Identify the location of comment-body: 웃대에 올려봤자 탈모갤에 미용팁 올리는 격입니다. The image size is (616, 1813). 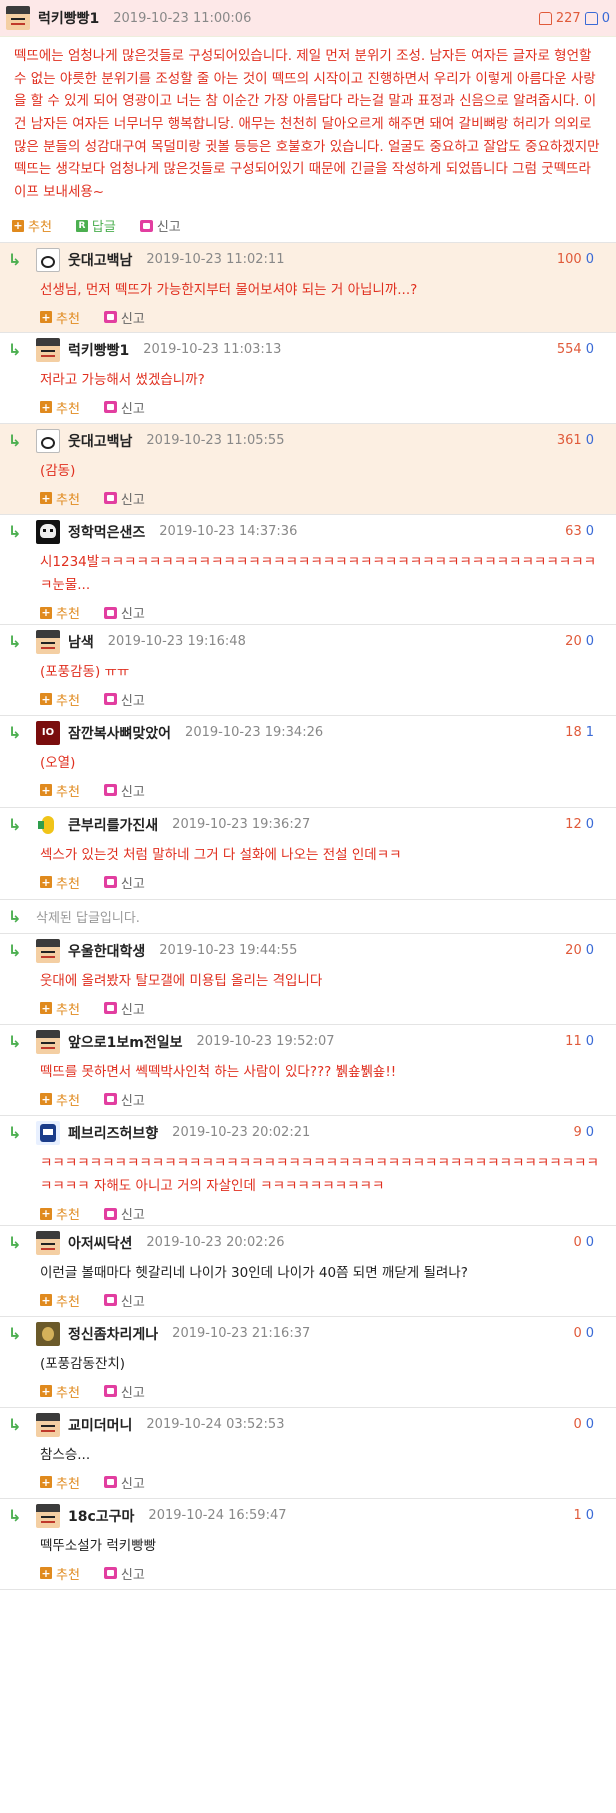
(181, 980).